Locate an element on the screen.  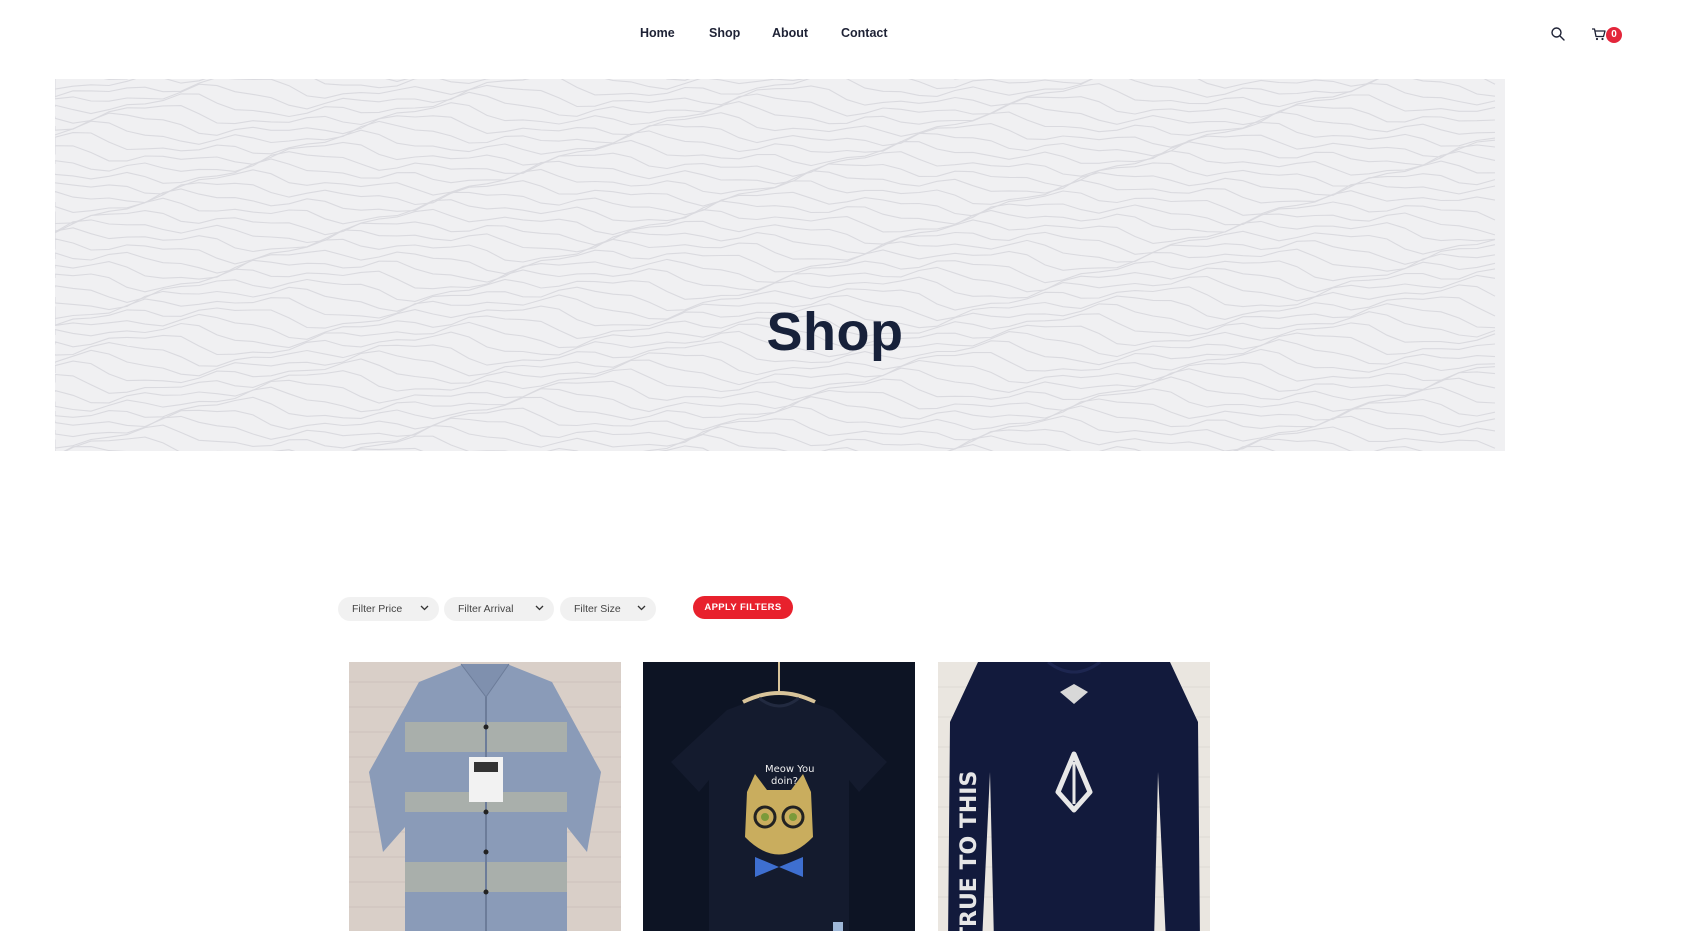
cart-count-badge: 0 is located at coordinates (1614, 35).